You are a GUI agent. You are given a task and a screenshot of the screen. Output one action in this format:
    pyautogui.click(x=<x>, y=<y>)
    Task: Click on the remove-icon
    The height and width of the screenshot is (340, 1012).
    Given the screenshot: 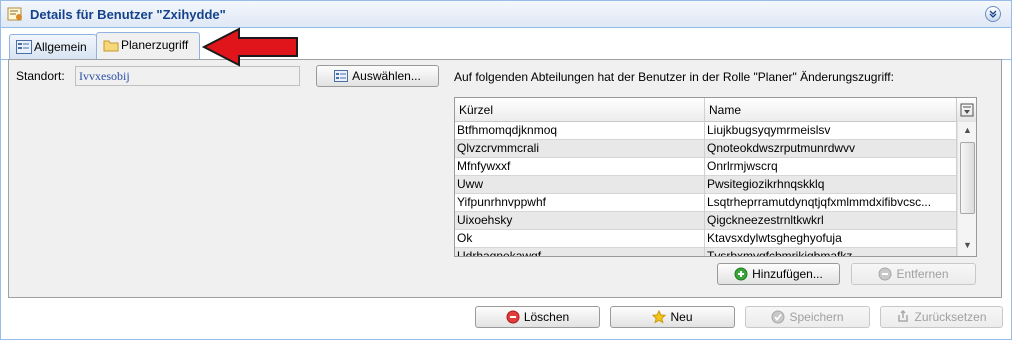 What is the action you would take?
    pyautogui.click(x=885, y=274)
    